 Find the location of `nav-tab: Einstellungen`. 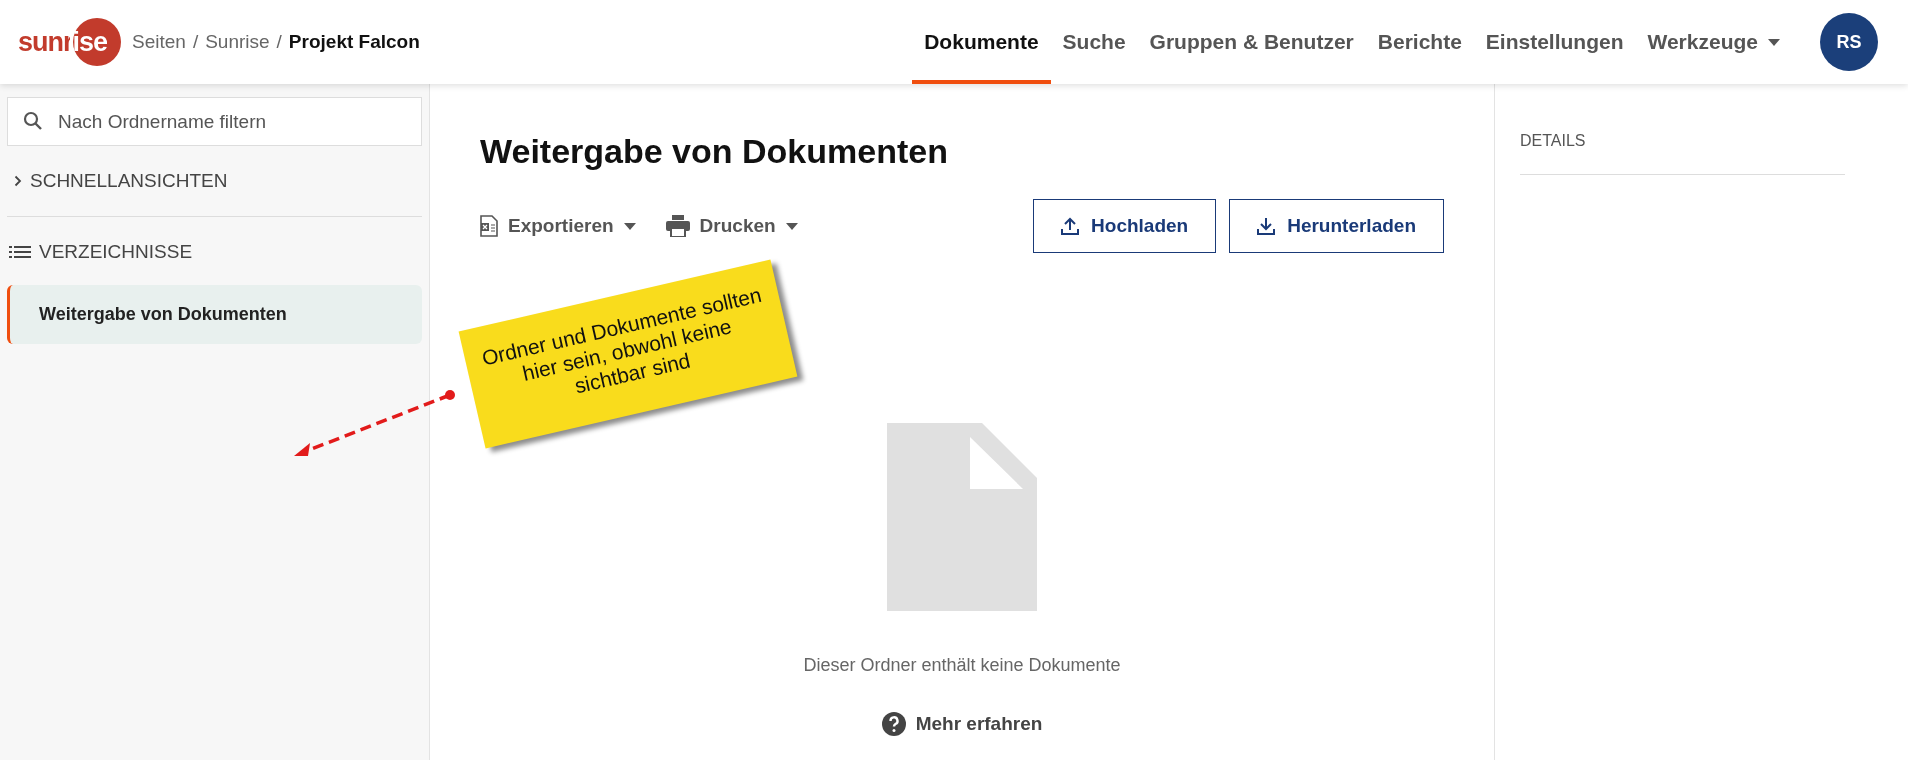

nav-tab: Einstellungen is located at coordinates (1554, 42).